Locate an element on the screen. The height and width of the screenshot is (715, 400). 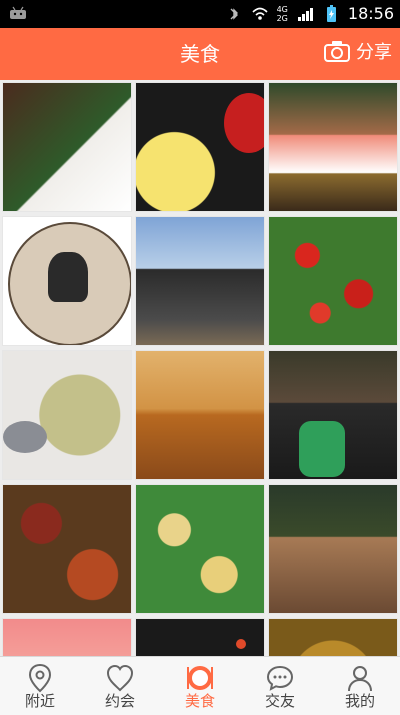
food-icon is located at coordinates (200, 678).